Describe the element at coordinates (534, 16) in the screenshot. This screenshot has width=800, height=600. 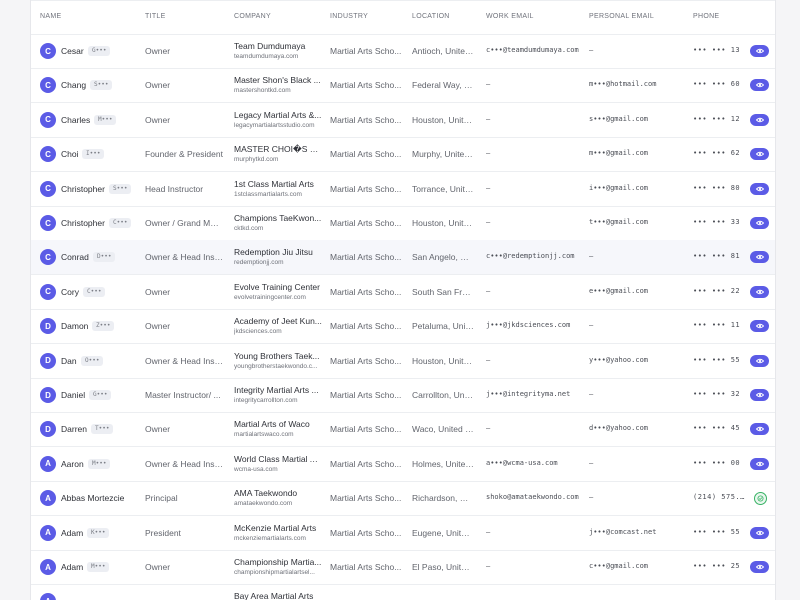
I see `column-header-work-email: WORK EMAIL` at that location.